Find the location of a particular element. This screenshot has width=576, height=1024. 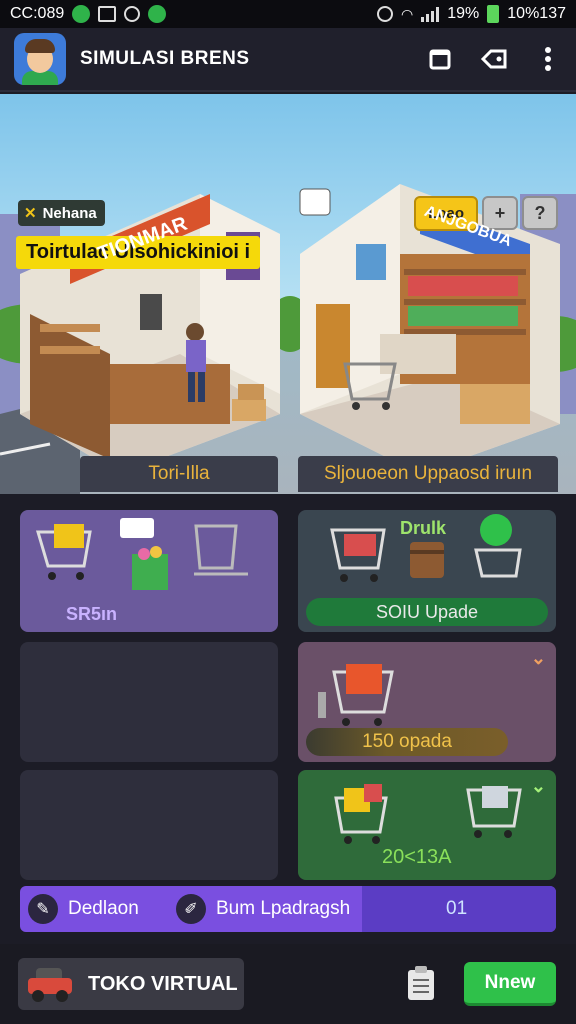

bottom-bar: TOKO VIRTUAL Nnew is located at coordinates (288, 984).